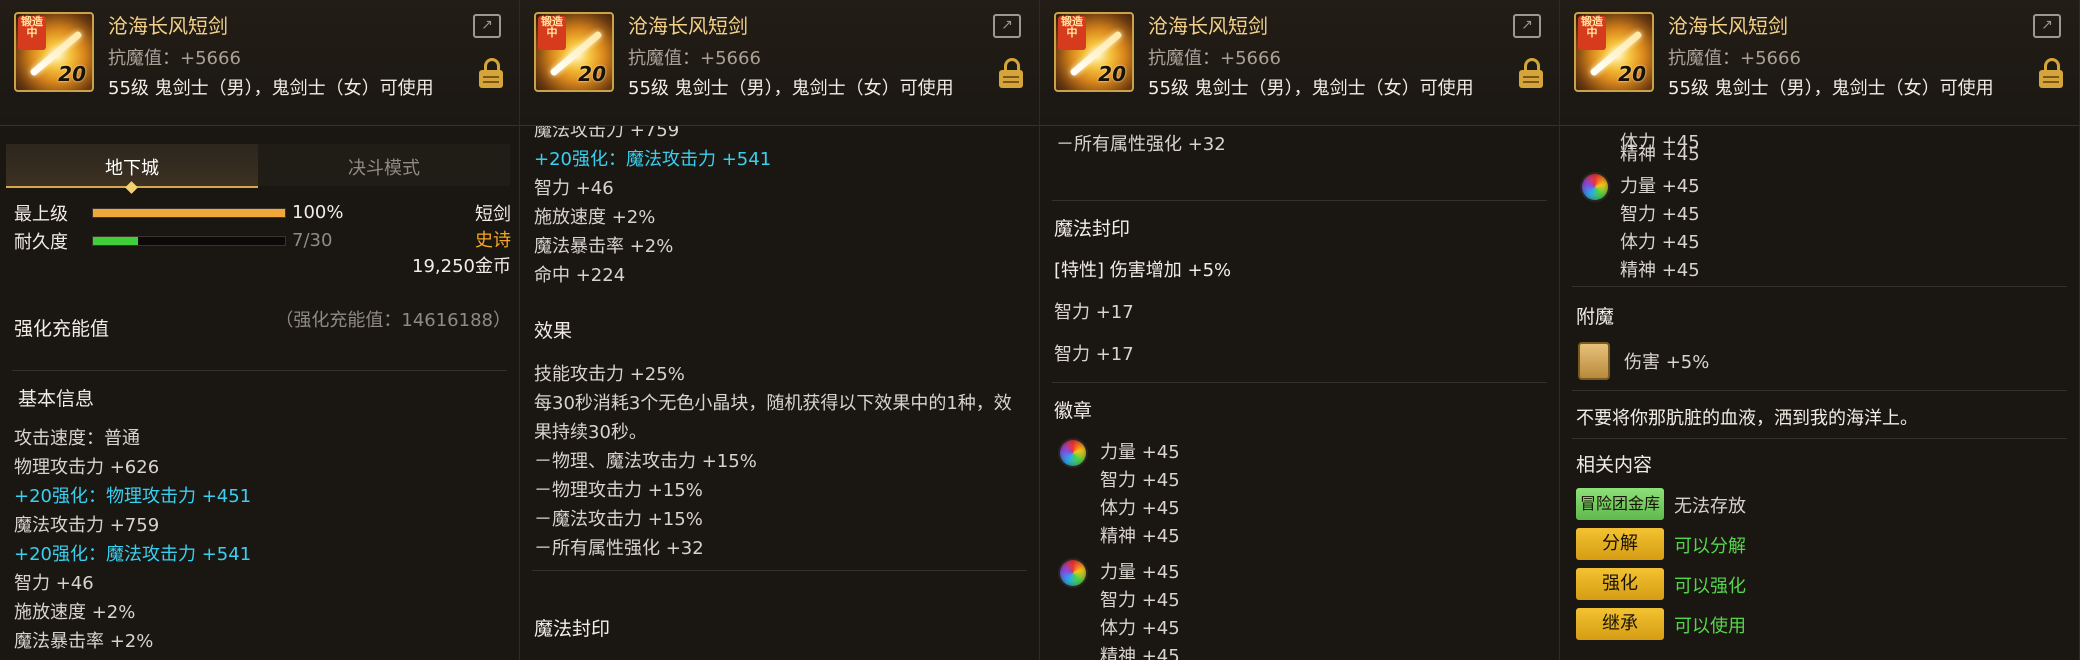 Image resolution: width=2080 pixels, height=660 pixels. I want to click on effect-line: －物理、魔法攻击力 +15%, so click(645, 461).